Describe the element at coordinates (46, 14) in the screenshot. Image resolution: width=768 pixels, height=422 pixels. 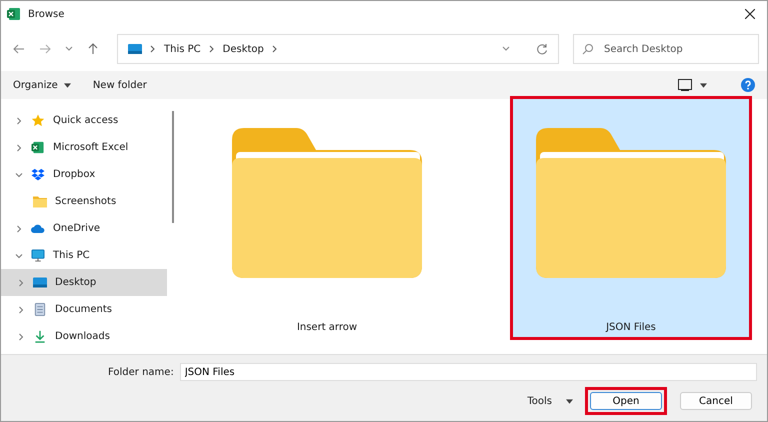
I see `window-title: Browse` at that location.